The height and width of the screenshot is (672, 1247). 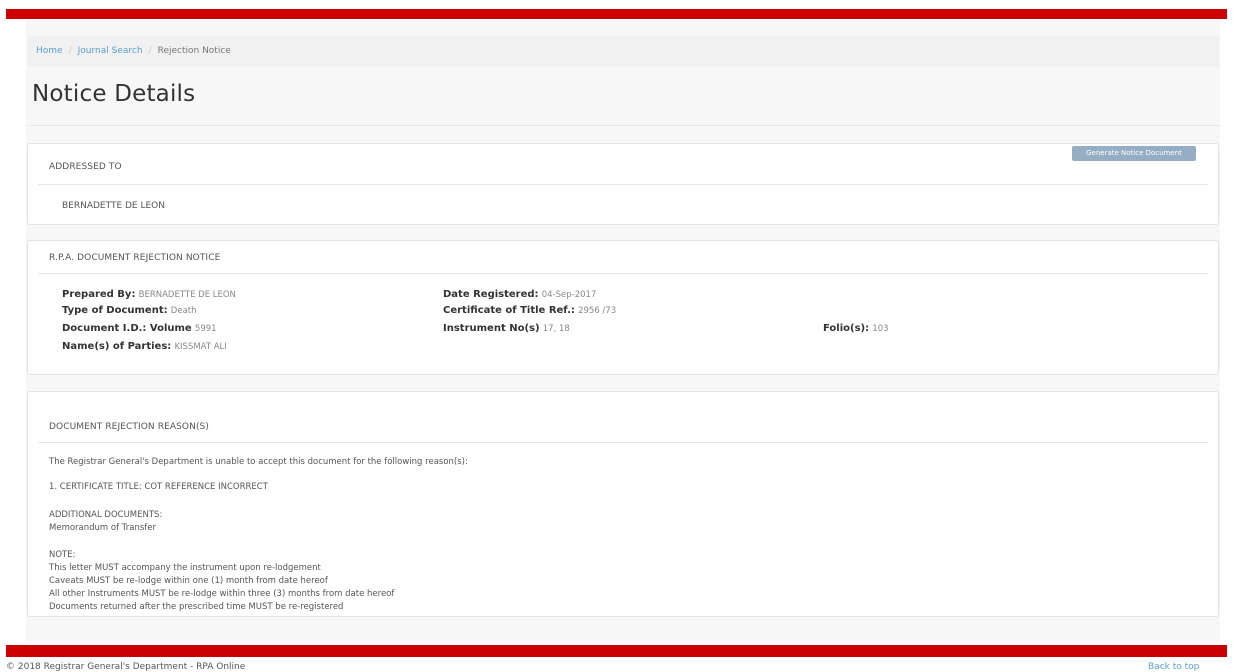 What do you see at coordinates (491, 294) in the screenshot?
I see `date-registered-label: Date Registered:` at bounding box center [491, 294].